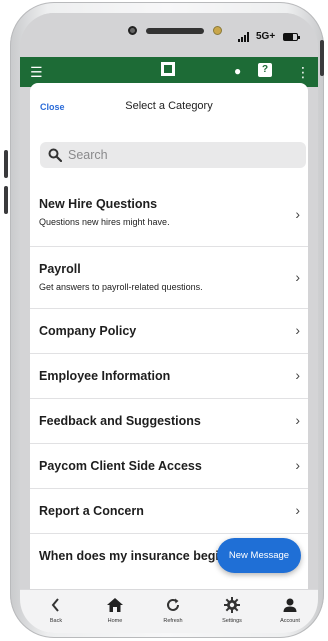 The height and width of the screenshot is (641, 328). Describe the element at coordinates (105, 376) in the screenshot. I see `category-title: Employee Information` at that location.